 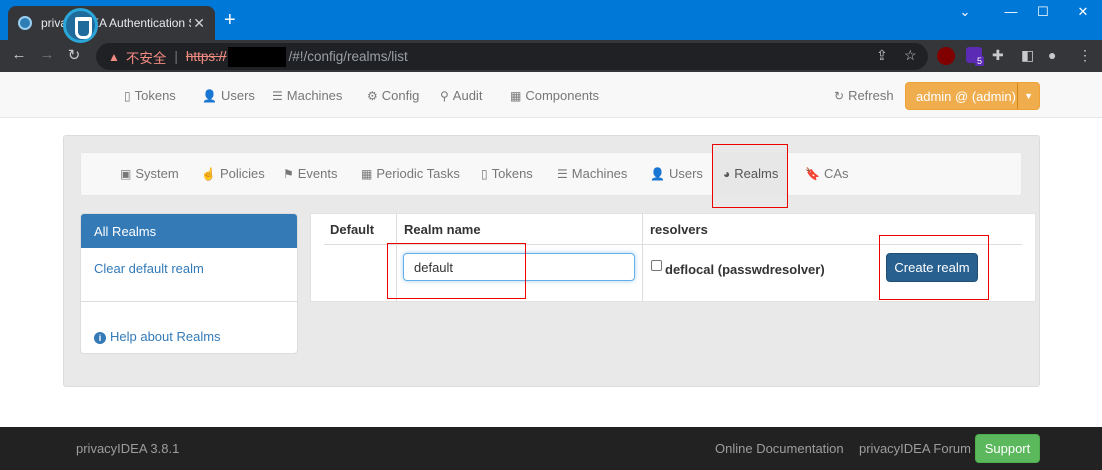 What do you see at coordinates (882, 55) in the screenshot?
I see `share-icon: ⇪` at bounding box center [882, 55].